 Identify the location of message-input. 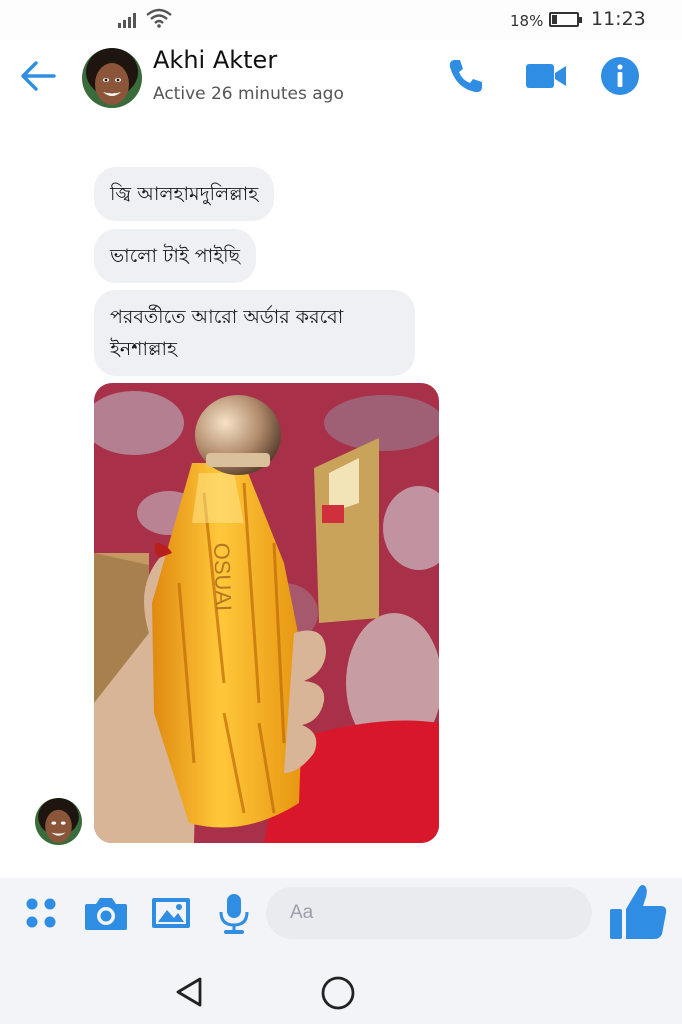
(429, 913).